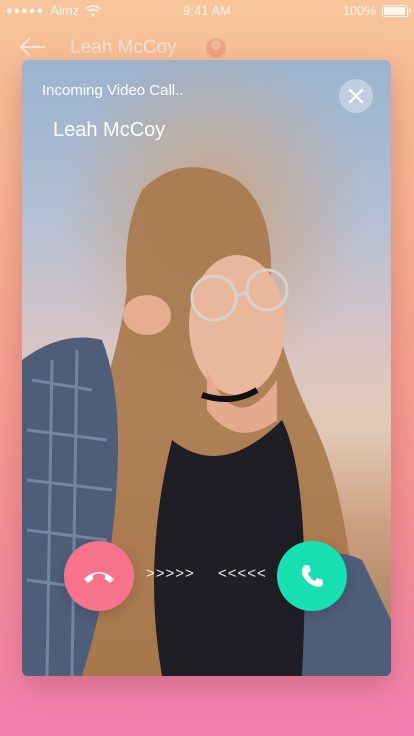 This screenshot has height=736, width=414. I want to click on close-button, so click(356, 96).